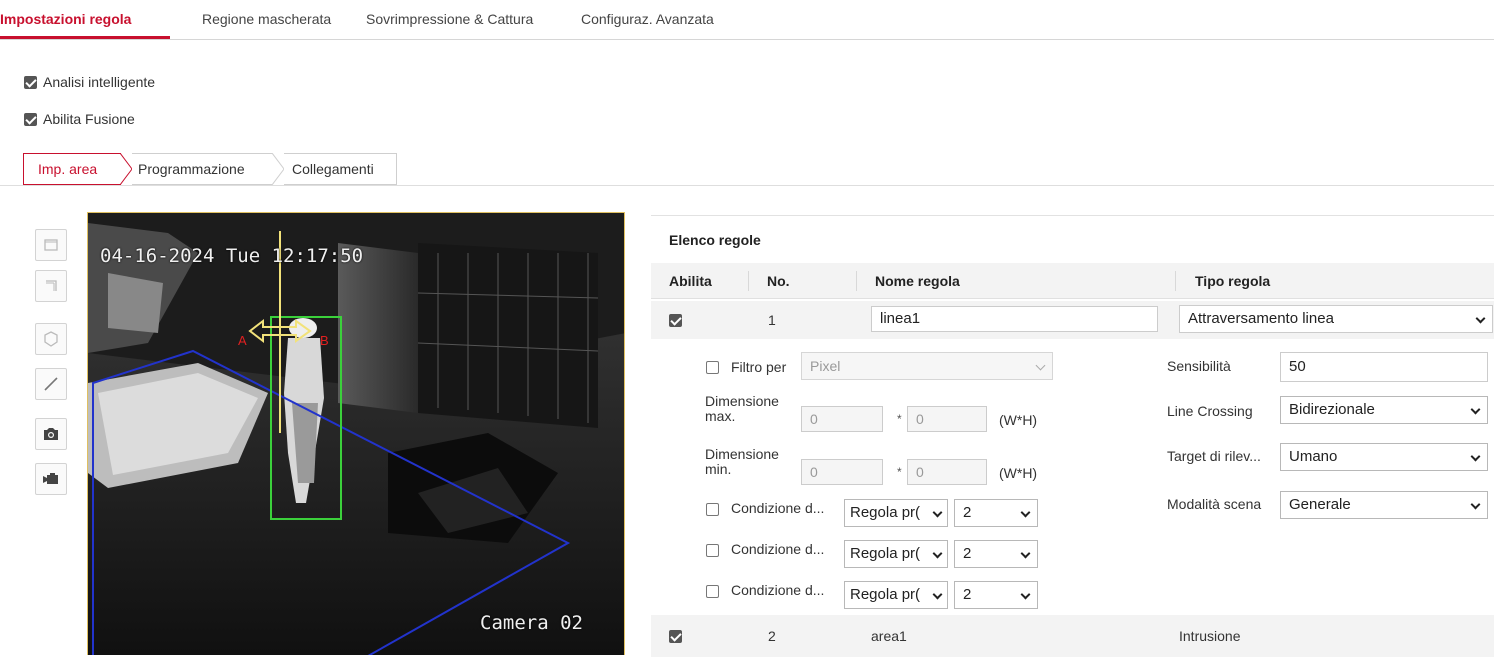 The height and width of the screenshot is (657, 1494). What do you see at coordinates (647, 19) in the screenshot?
I see `tab-configurazione-avanzata: Configuraz. Avanzata` at bounding box center [647, 19].